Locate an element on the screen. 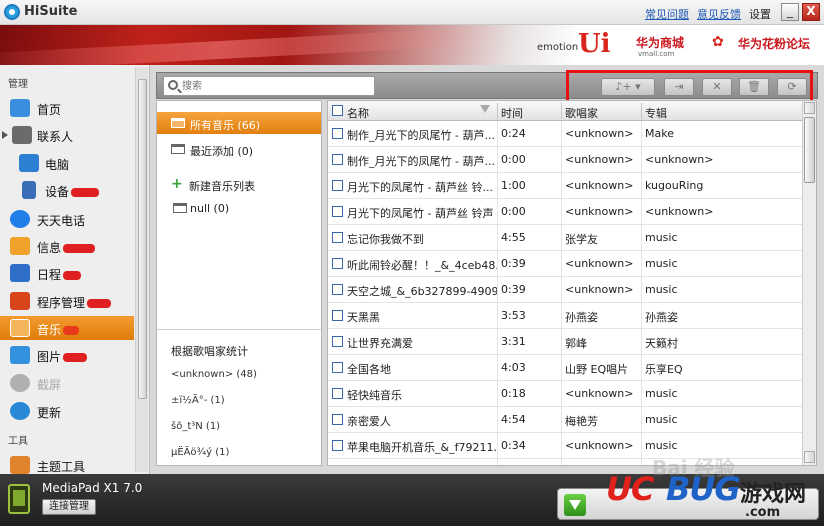  table-scroll-thumb is located at coordinates (809, 150).